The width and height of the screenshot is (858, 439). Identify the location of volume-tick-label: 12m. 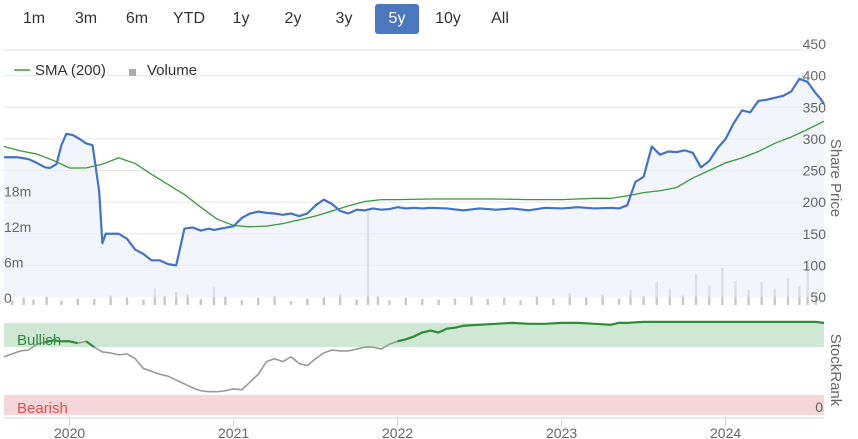
(17, 227).